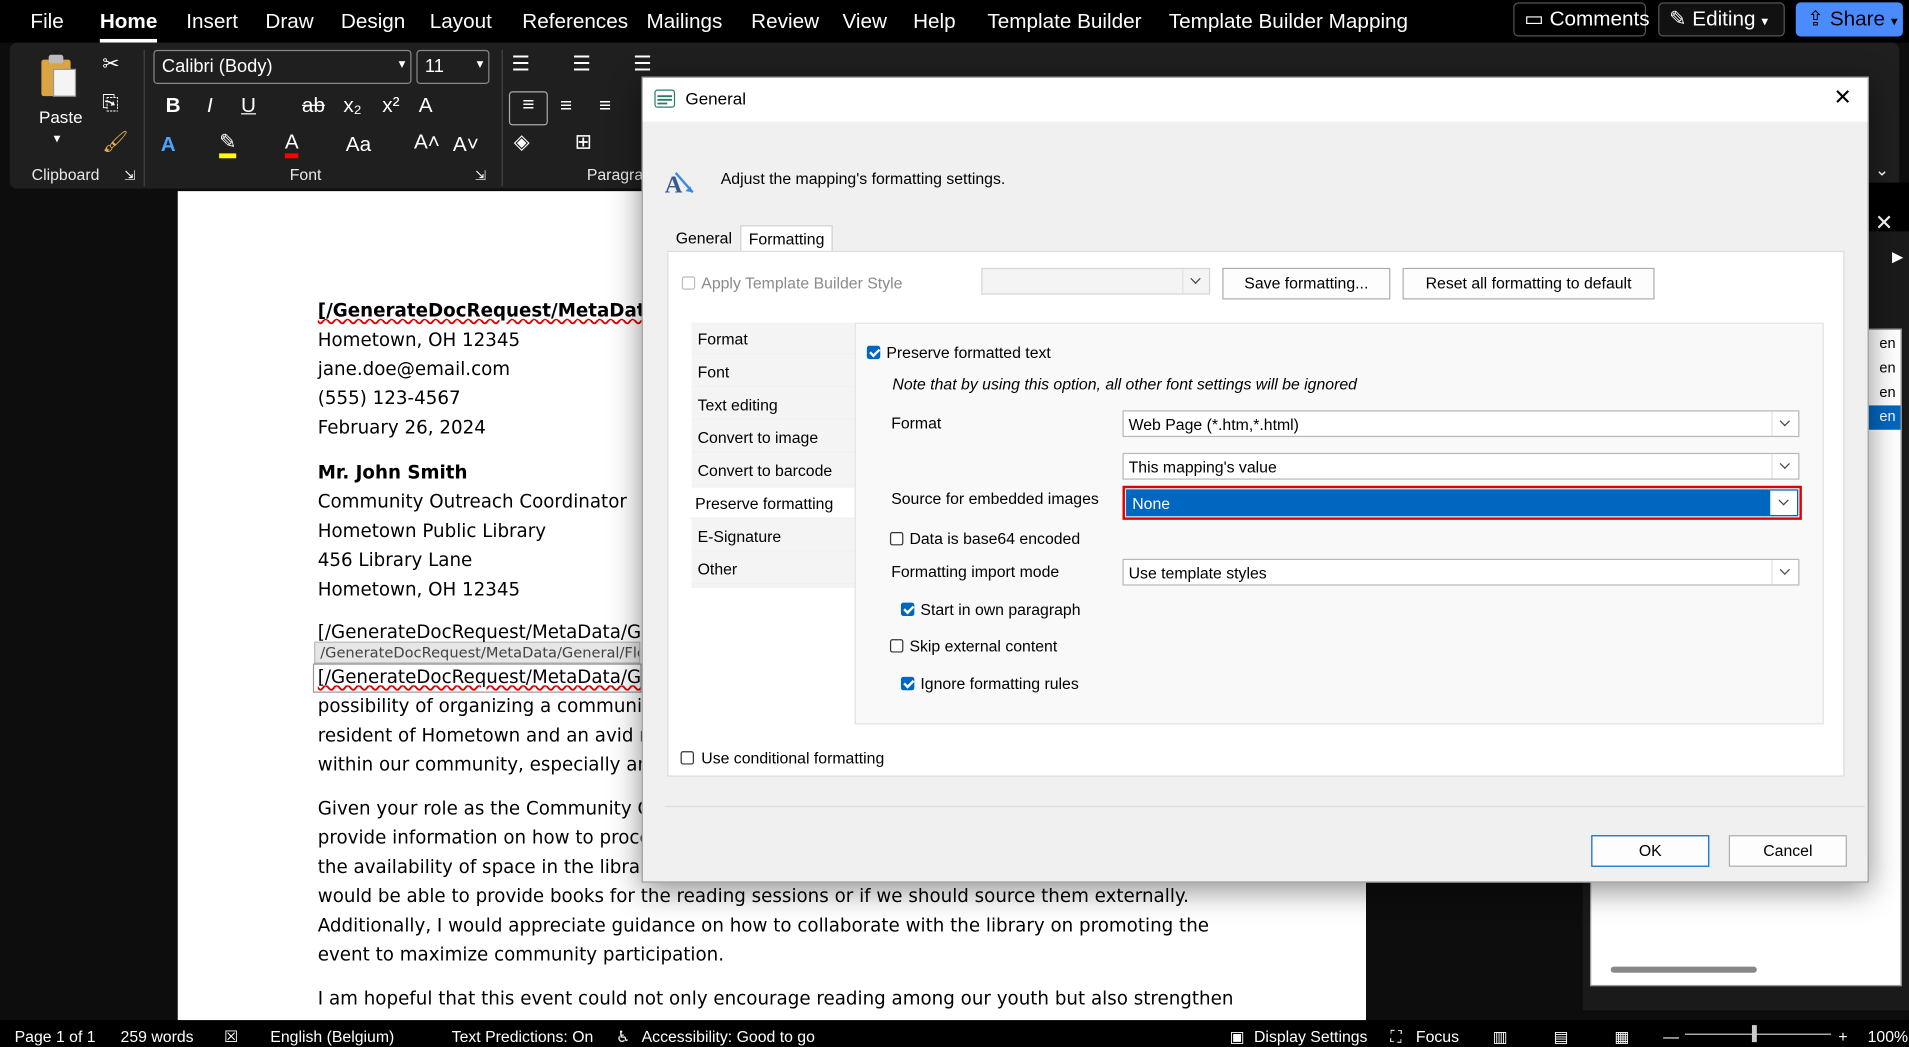  What do you see at coordinates (291, 144) in the screenshot?
I see `font-color-icon: A` at bounding box center [291, 144].